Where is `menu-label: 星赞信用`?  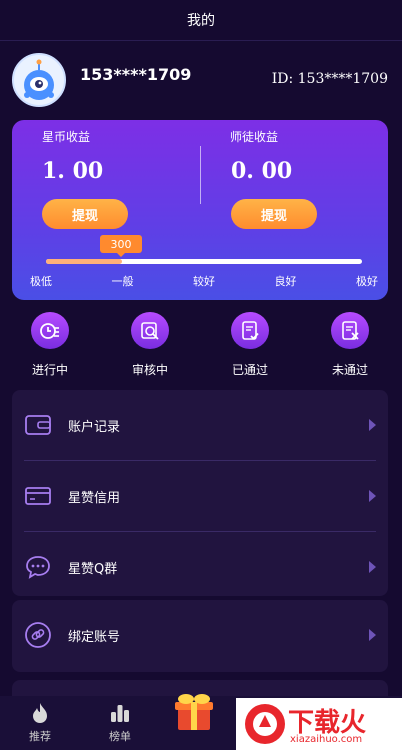
menu-label: 星赞信用 is located at coordinates (94, 498).